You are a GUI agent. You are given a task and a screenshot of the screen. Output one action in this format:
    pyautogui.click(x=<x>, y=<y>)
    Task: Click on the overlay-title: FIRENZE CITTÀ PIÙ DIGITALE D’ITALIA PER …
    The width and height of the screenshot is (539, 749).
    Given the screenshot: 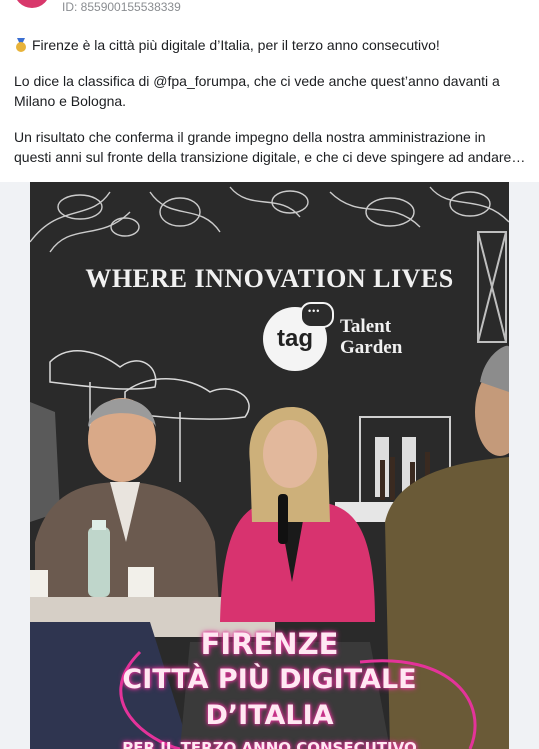 What is the action you would take?
    pyautogui.click(x=269, y=687)
    